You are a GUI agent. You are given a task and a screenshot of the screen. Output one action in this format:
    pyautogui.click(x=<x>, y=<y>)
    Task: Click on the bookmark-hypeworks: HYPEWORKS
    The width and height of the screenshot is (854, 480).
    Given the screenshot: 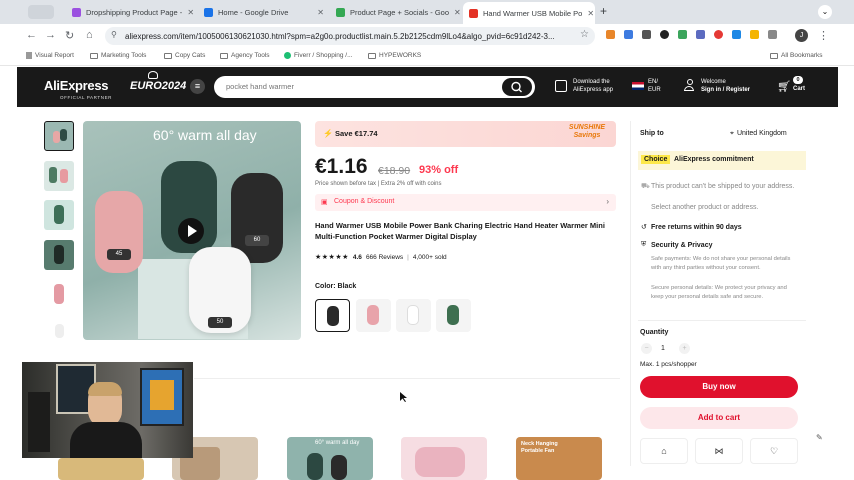 What is the action you would take?
    pyautogui.click(x=394, y=55)
    